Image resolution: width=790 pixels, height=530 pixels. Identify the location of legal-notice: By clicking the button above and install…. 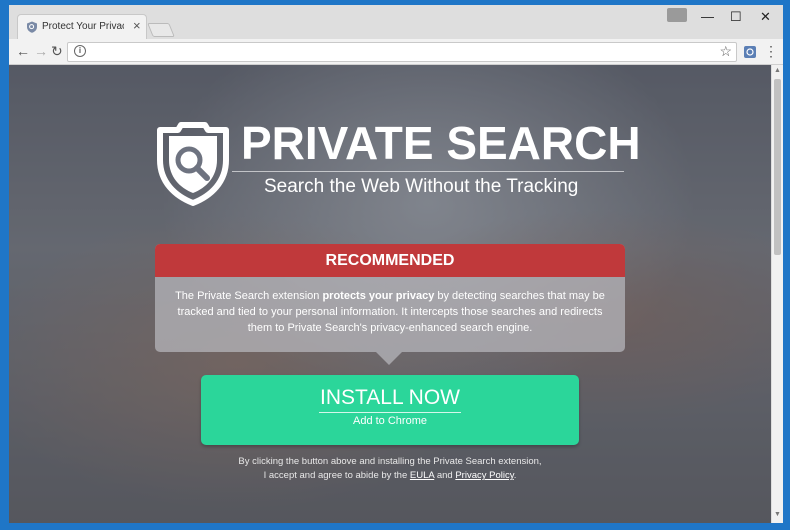
(390, 469).